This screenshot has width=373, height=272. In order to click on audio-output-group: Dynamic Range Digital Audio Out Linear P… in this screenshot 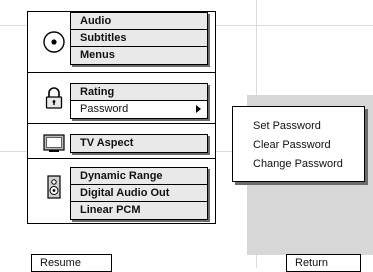, I will do `click(139, 193)`.